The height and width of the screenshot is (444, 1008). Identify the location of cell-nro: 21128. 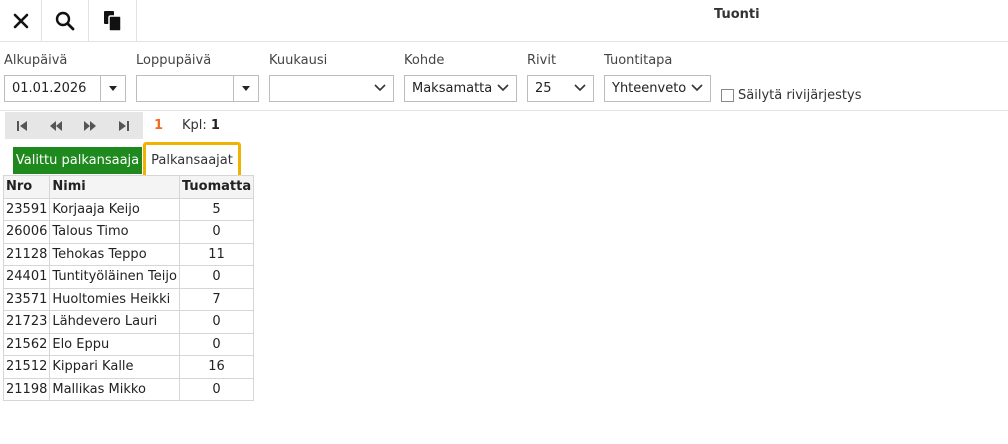
(26, 254).